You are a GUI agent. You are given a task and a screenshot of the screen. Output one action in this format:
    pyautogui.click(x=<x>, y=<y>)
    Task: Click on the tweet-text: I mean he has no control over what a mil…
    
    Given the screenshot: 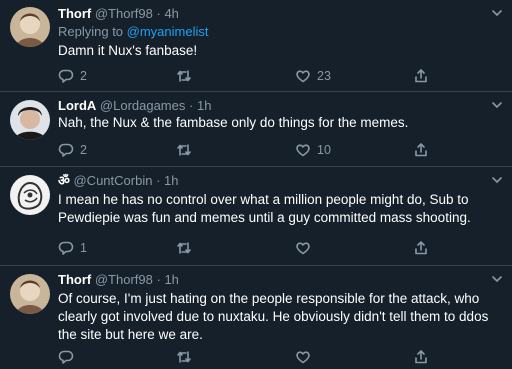 What is the action you would take?
    pyautogui.click(x=264, y=208)
    